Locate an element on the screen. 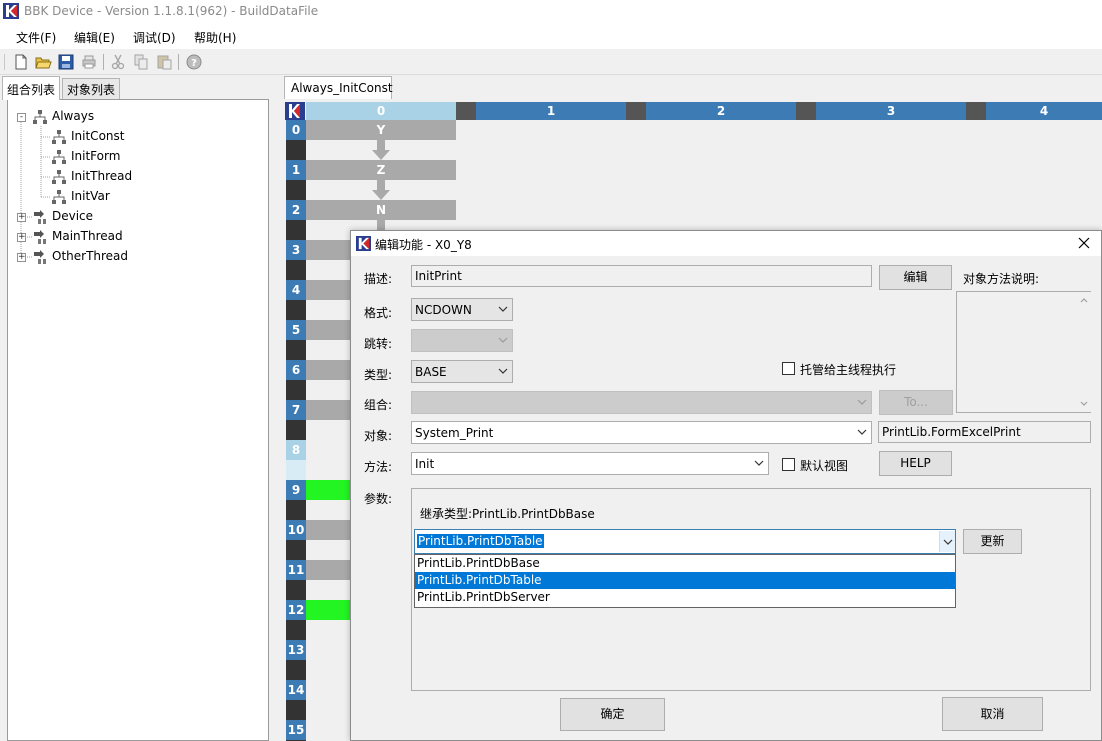 The width and height of the screenshot is (1102, 741). group-label: 组合: is located at coordinates (378, 405).